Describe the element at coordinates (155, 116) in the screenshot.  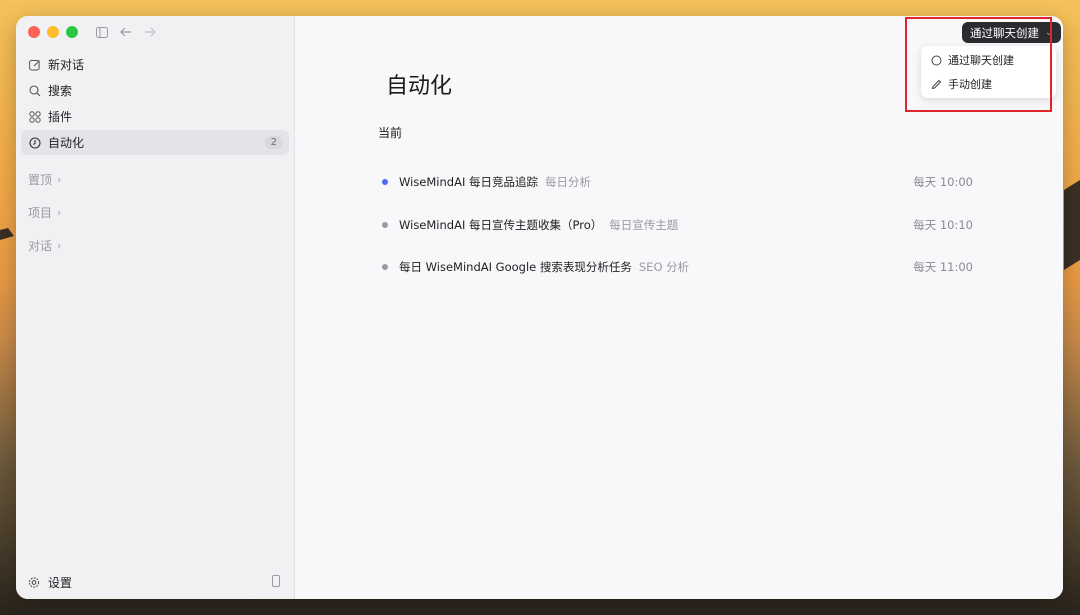
I see `sidebar-item-plugins: 插件` at that location.